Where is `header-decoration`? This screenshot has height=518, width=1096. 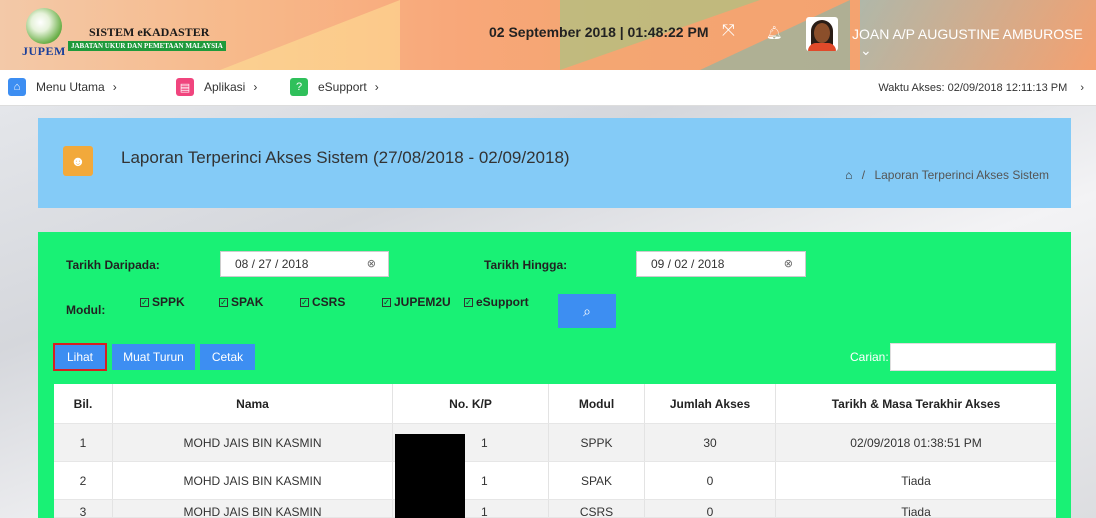 header-decoration is located at coordinates (310, 35).